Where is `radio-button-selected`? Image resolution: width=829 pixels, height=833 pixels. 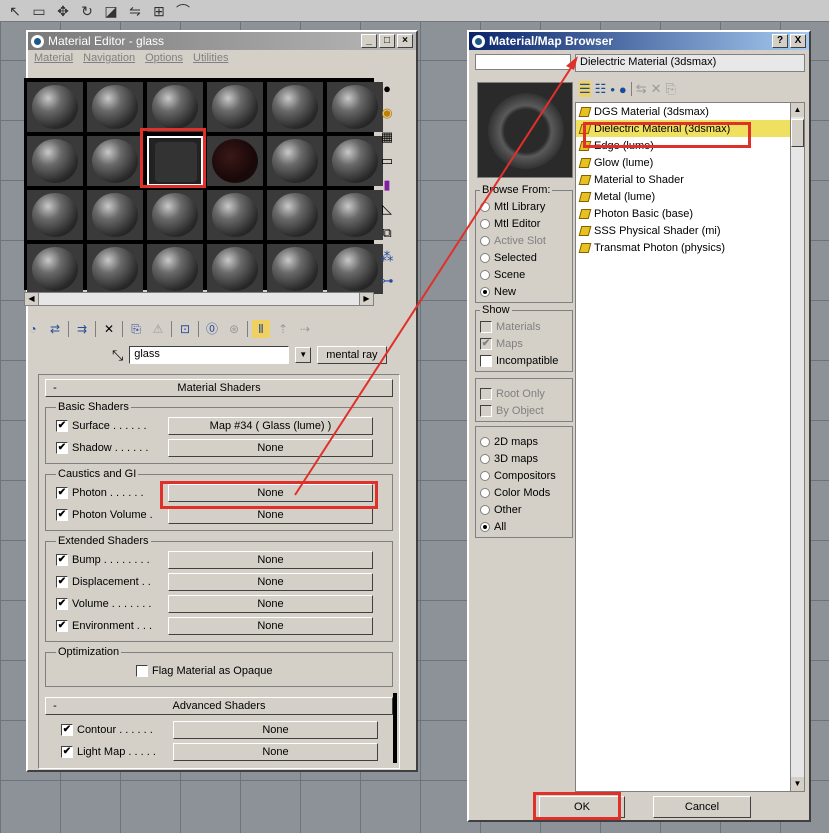 radio-button-selected is located at coordinates (485, 291).